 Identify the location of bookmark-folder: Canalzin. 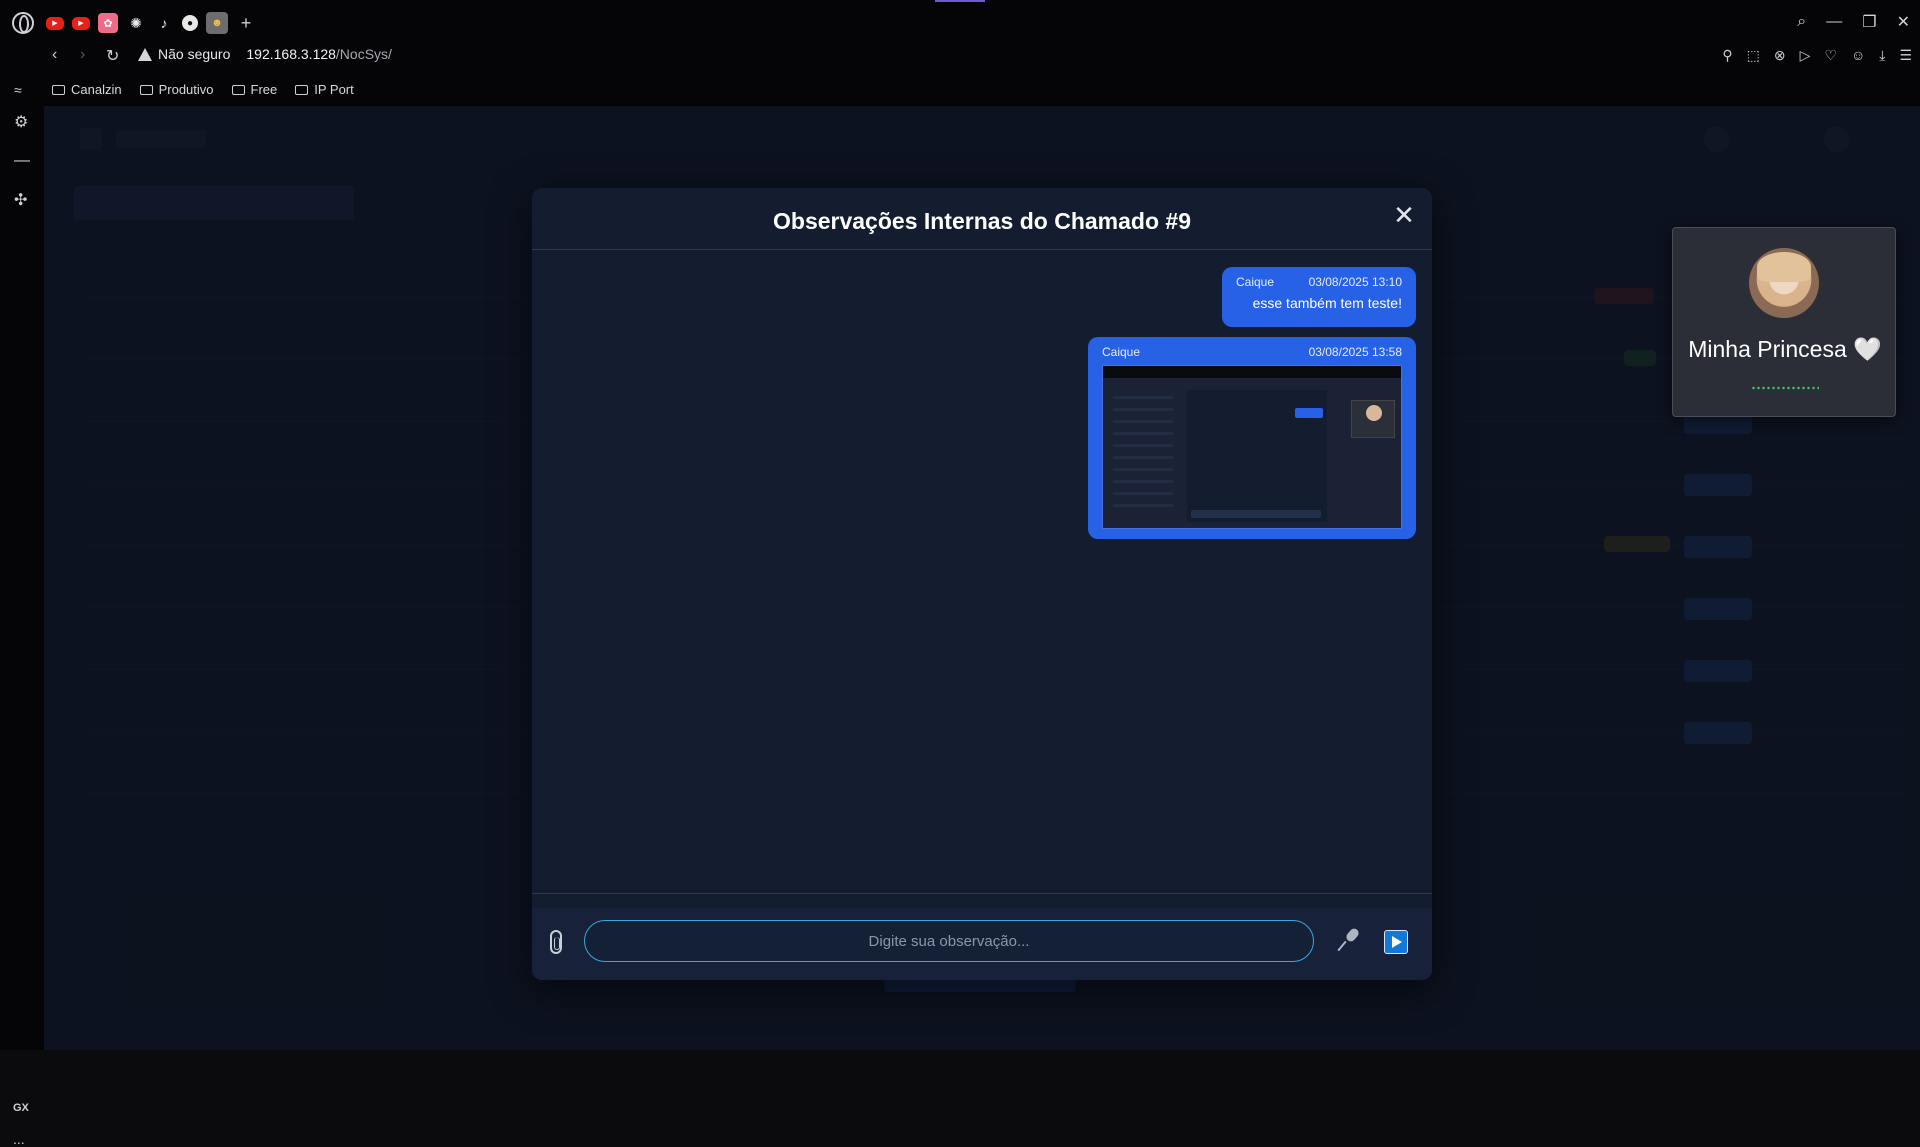
(87, 89).